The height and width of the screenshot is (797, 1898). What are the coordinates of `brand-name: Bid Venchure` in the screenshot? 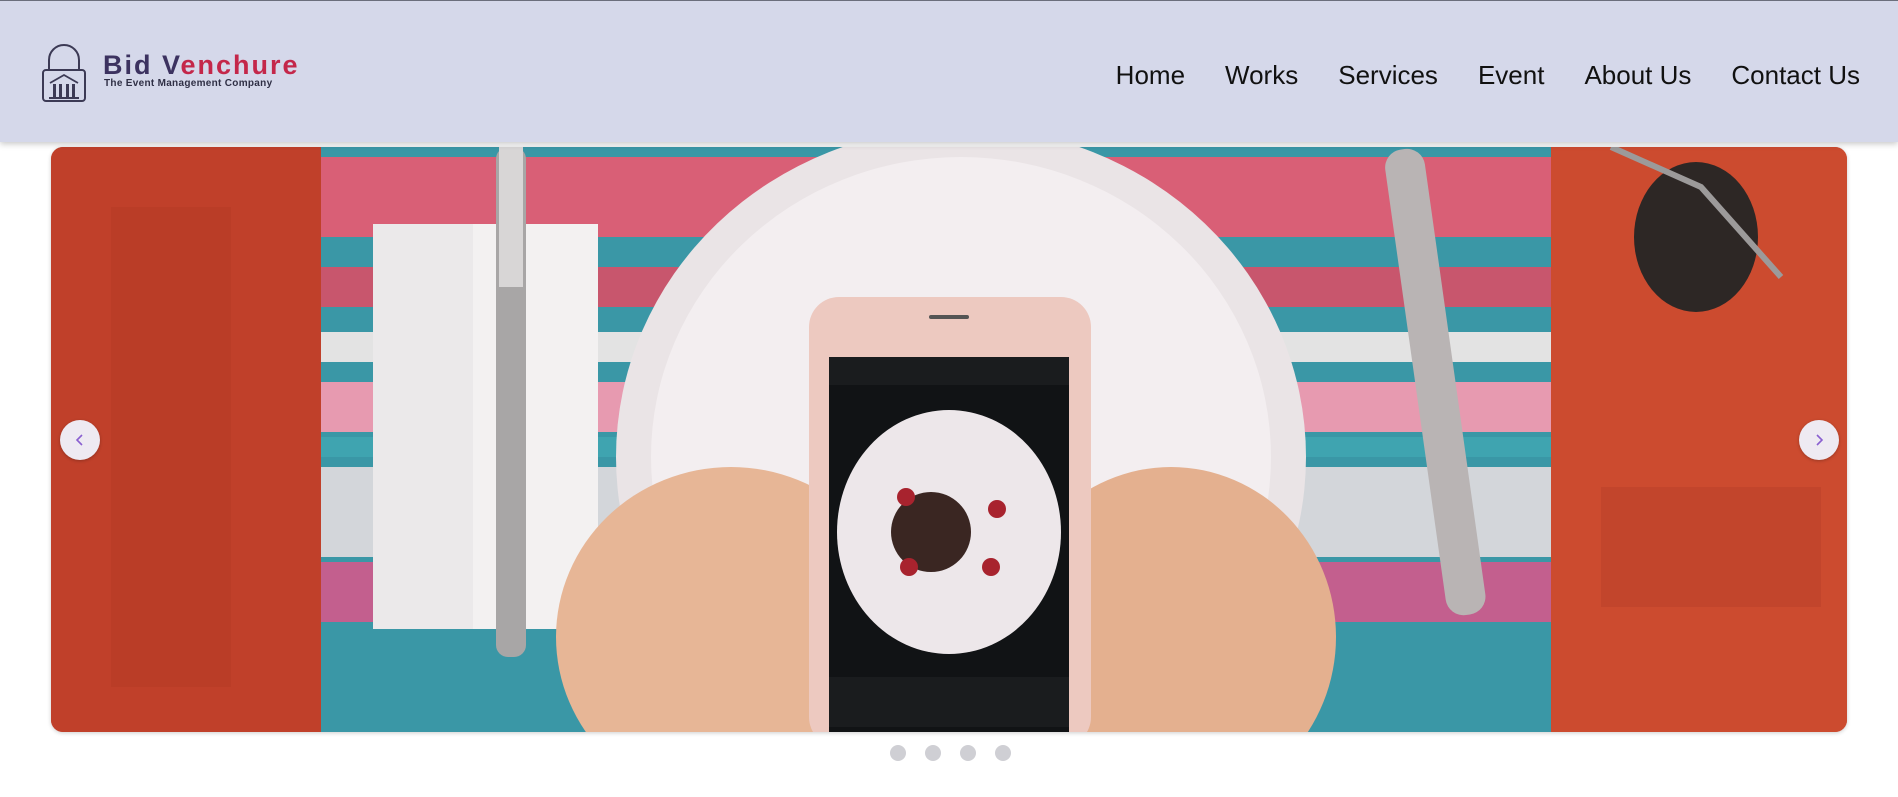 It's located at (201, 65).